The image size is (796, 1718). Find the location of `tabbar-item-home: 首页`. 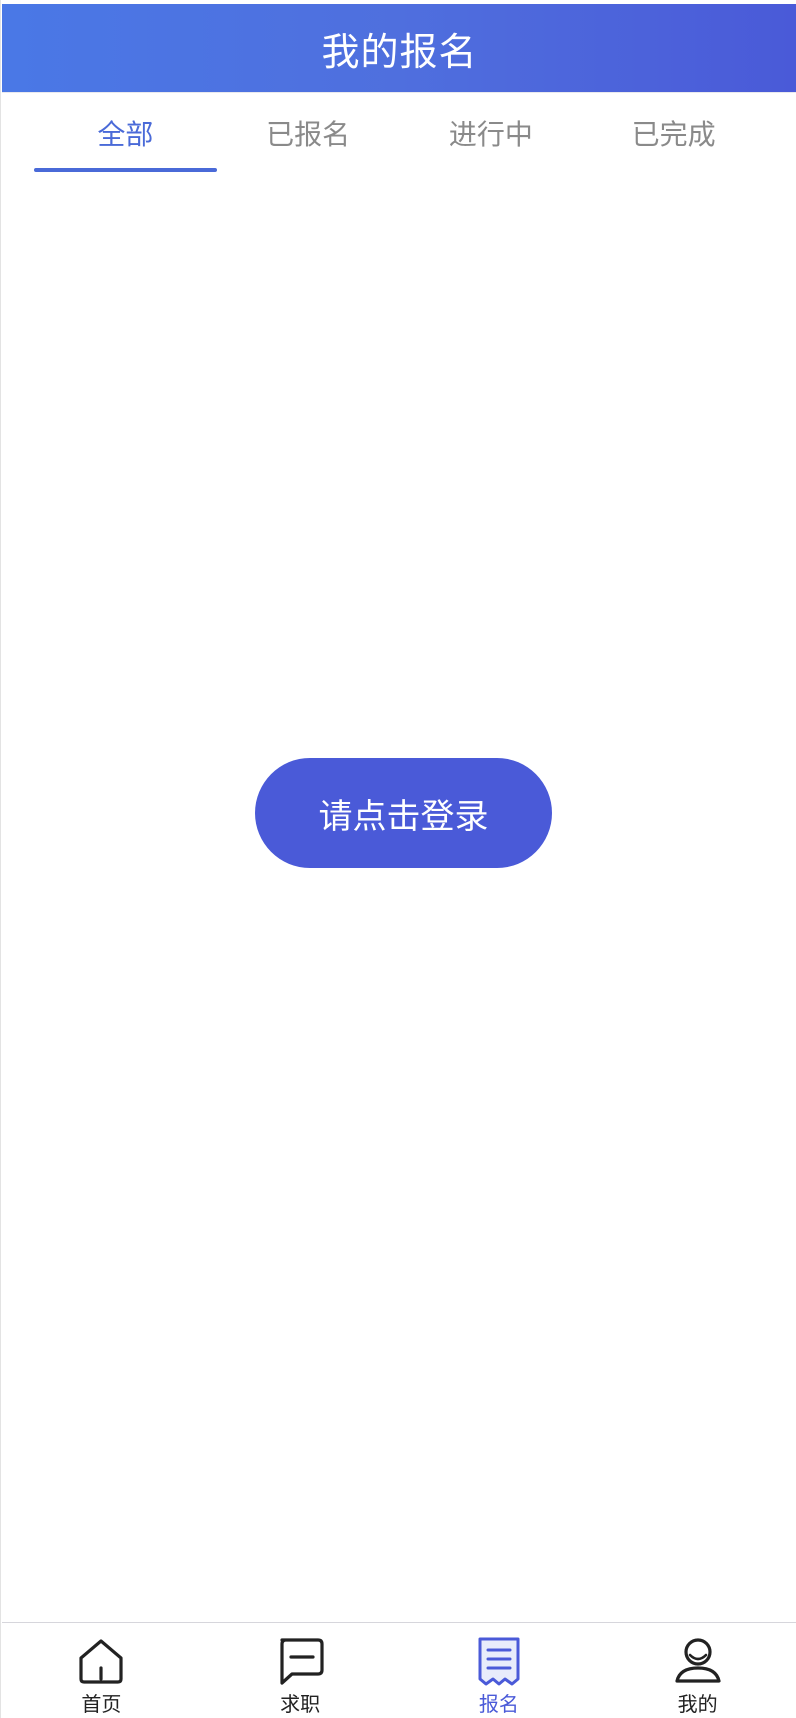

tabbar-item-home: 首页 is located at coordinates (101, 1670).